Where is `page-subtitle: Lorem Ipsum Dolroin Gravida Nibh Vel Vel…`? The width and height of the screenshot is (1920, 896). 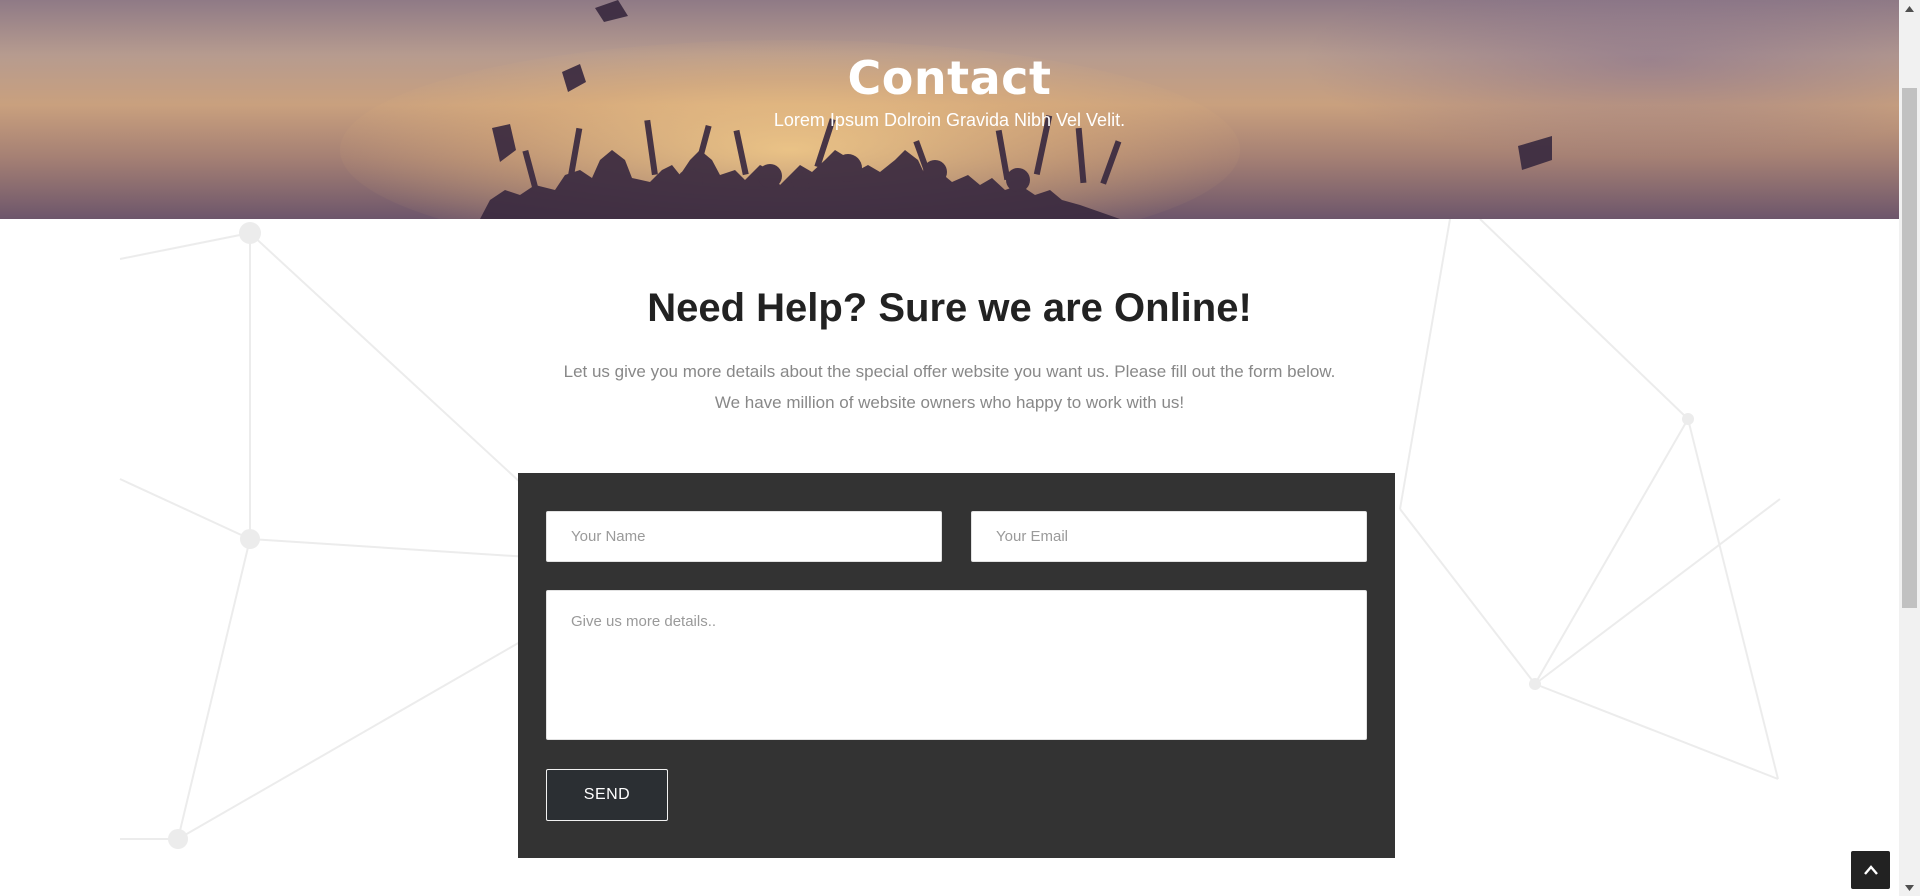
page-subtitle: Lorem Ipsum Dolroin Gravida Nibh Vel Vel… is located at coordinates (949, 120).